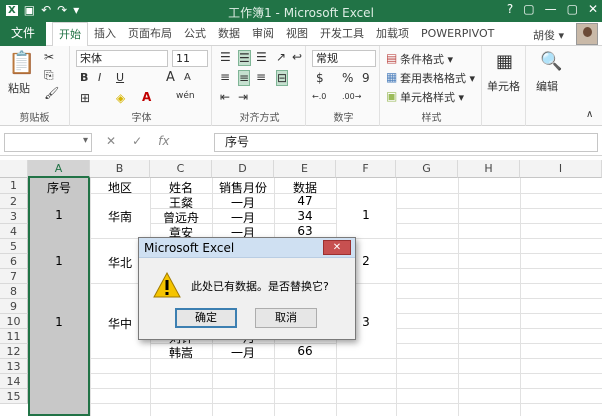  Describe the element at coordinates (105, 34) in the screenshot. I see `tab-insert: 插入` at that location.